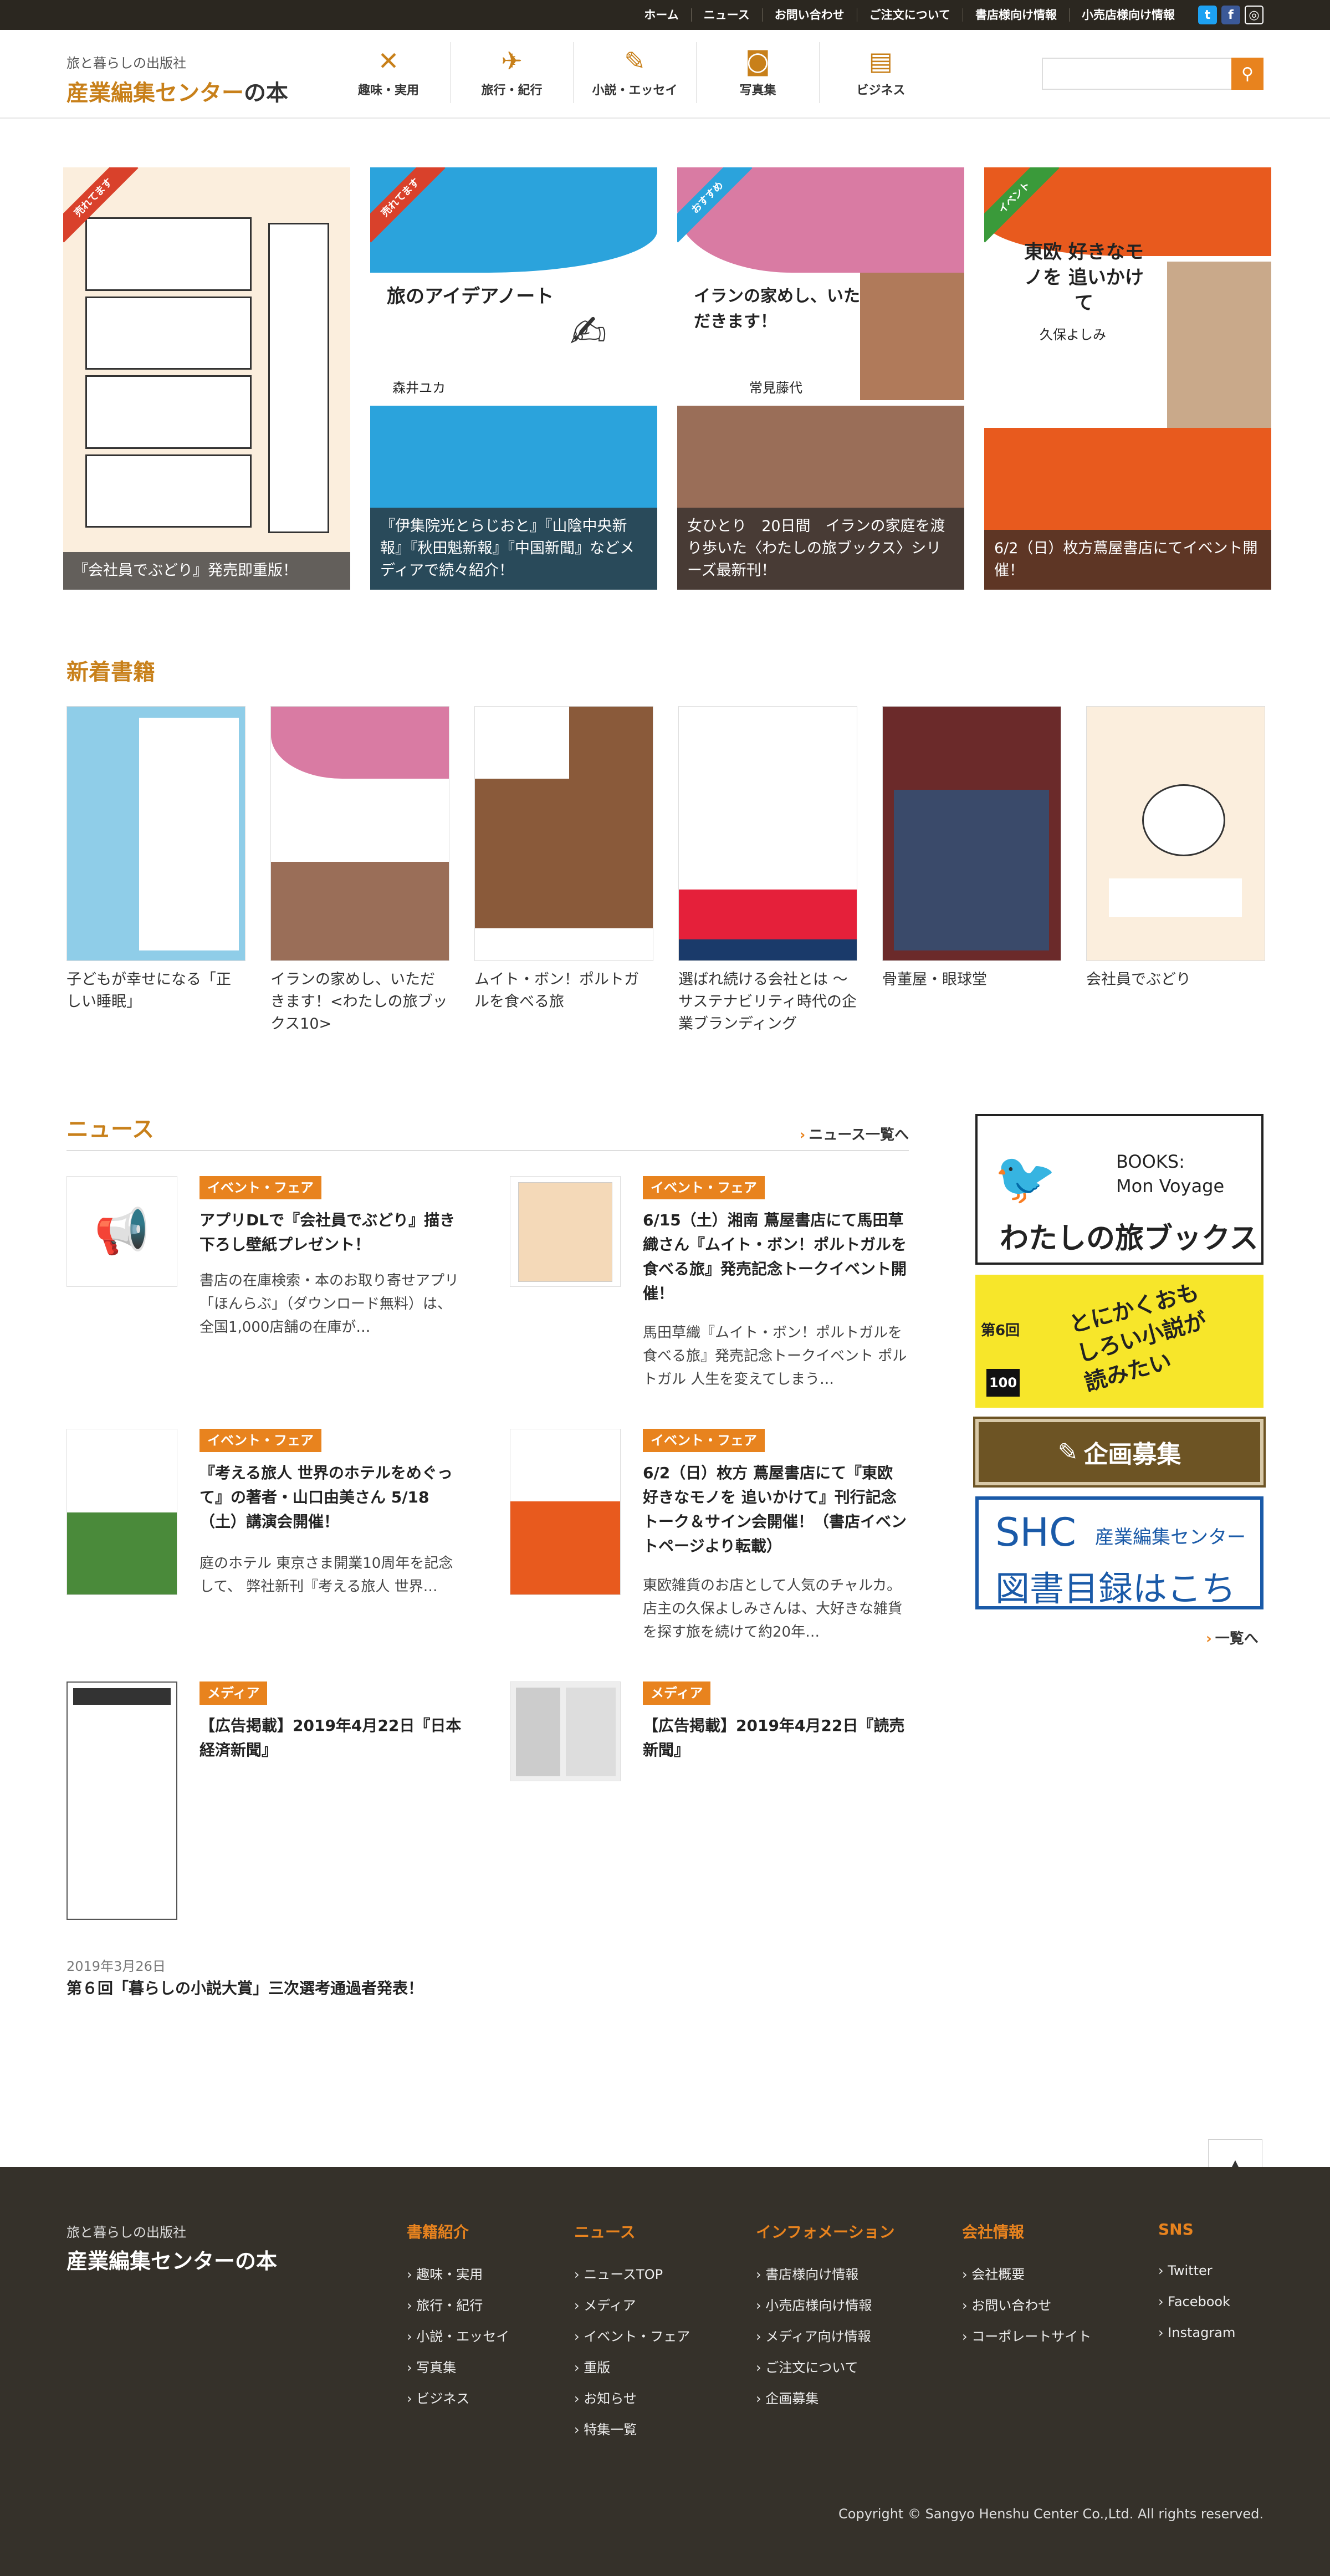  Describe the element at coordinates (564, 944) in the screenshot. I see `cover-footer-panel` at that location.